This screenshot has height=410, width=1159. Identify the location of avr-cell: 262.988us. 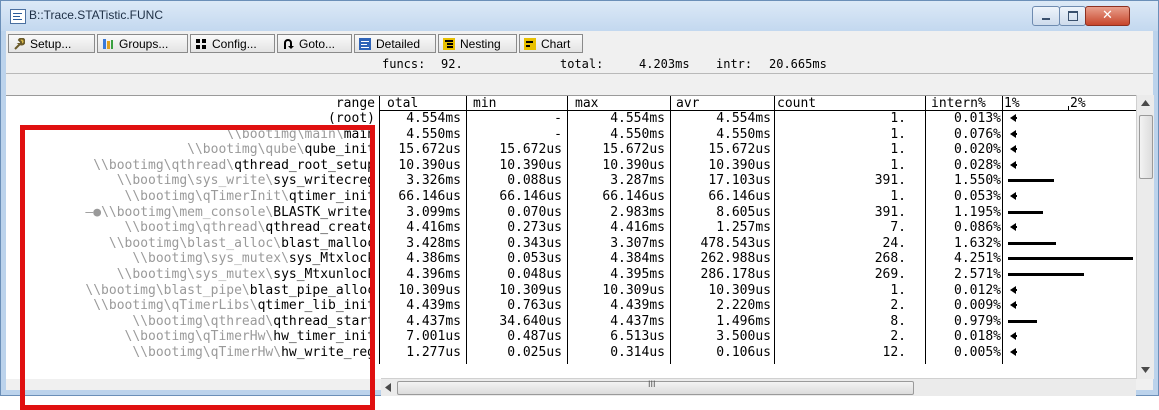
(735, 259).